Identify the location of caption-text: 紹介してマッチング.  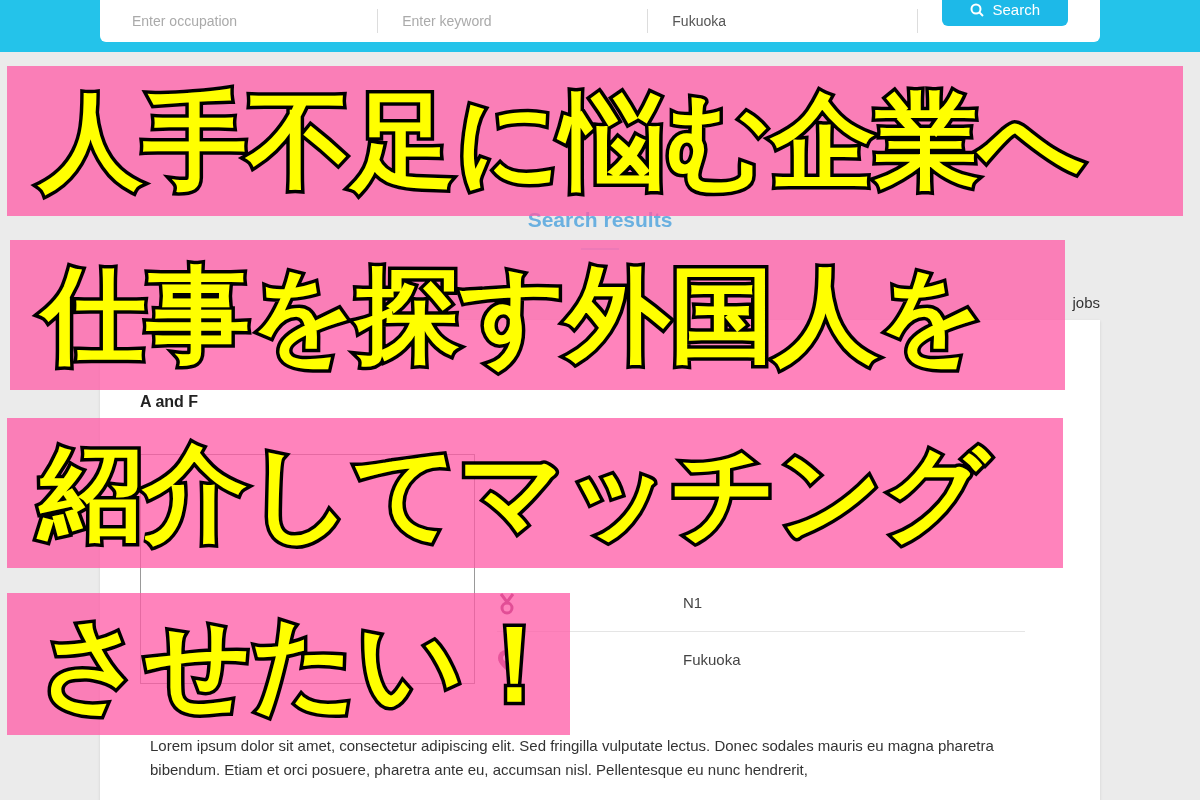
(514, 493).